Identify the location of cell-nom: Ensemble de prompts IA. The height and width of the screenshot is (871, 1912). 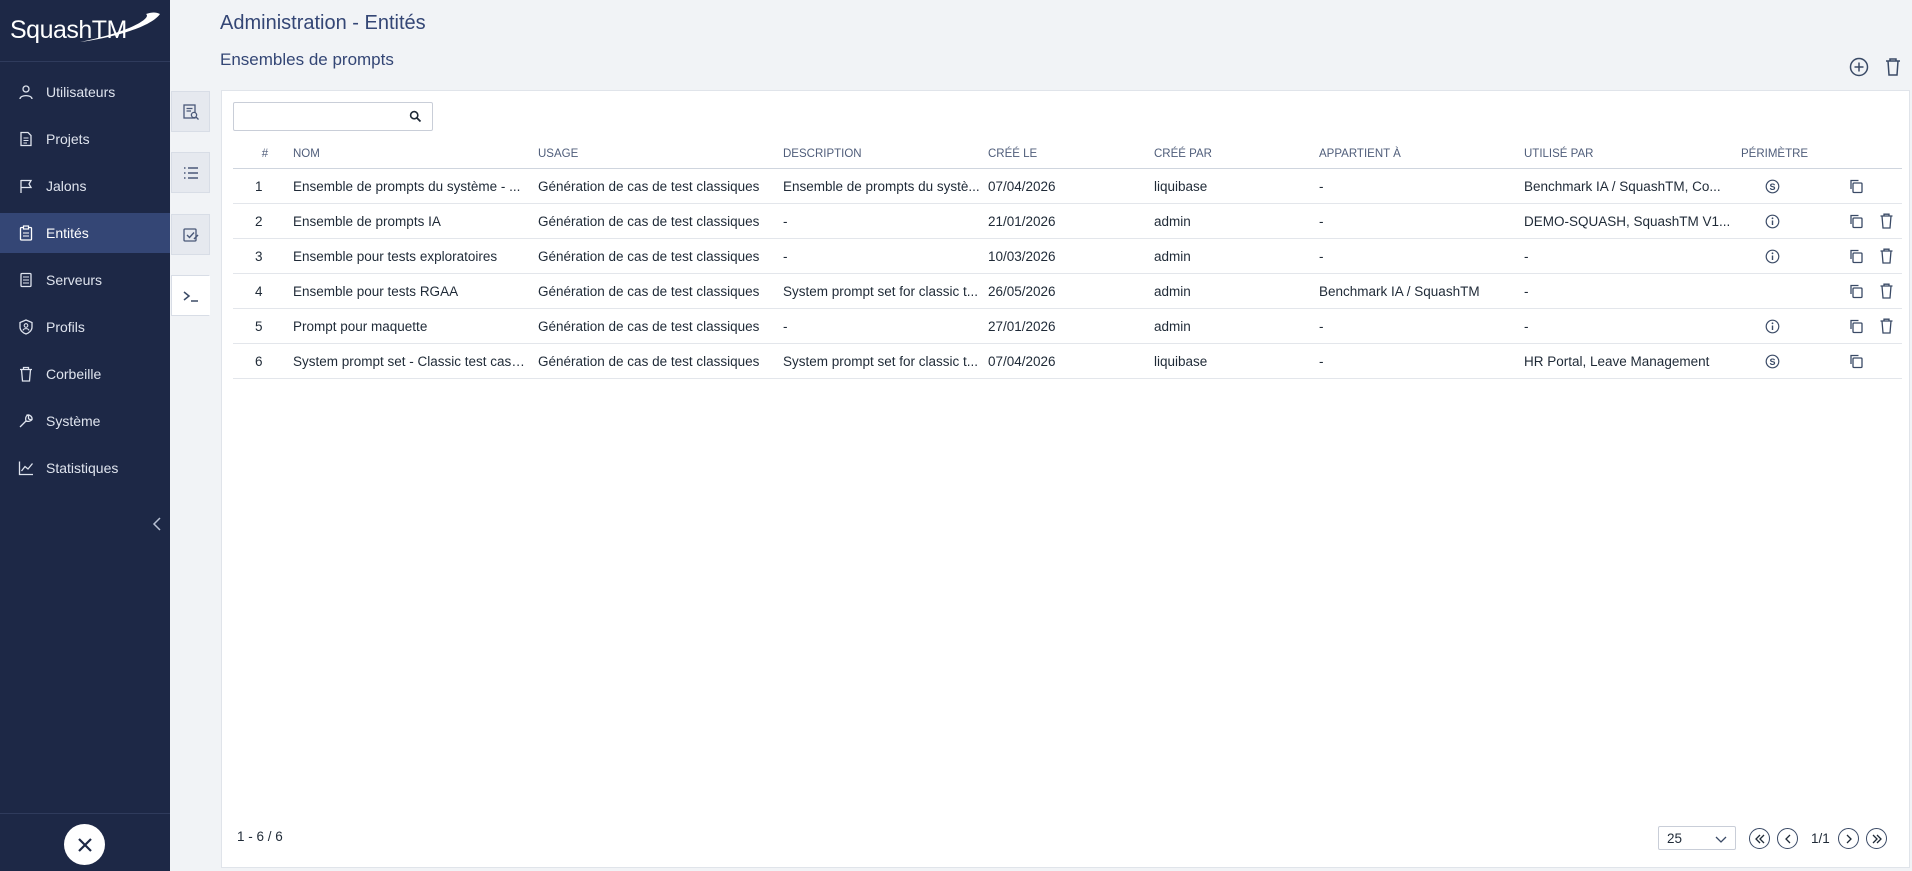
(411, 221).